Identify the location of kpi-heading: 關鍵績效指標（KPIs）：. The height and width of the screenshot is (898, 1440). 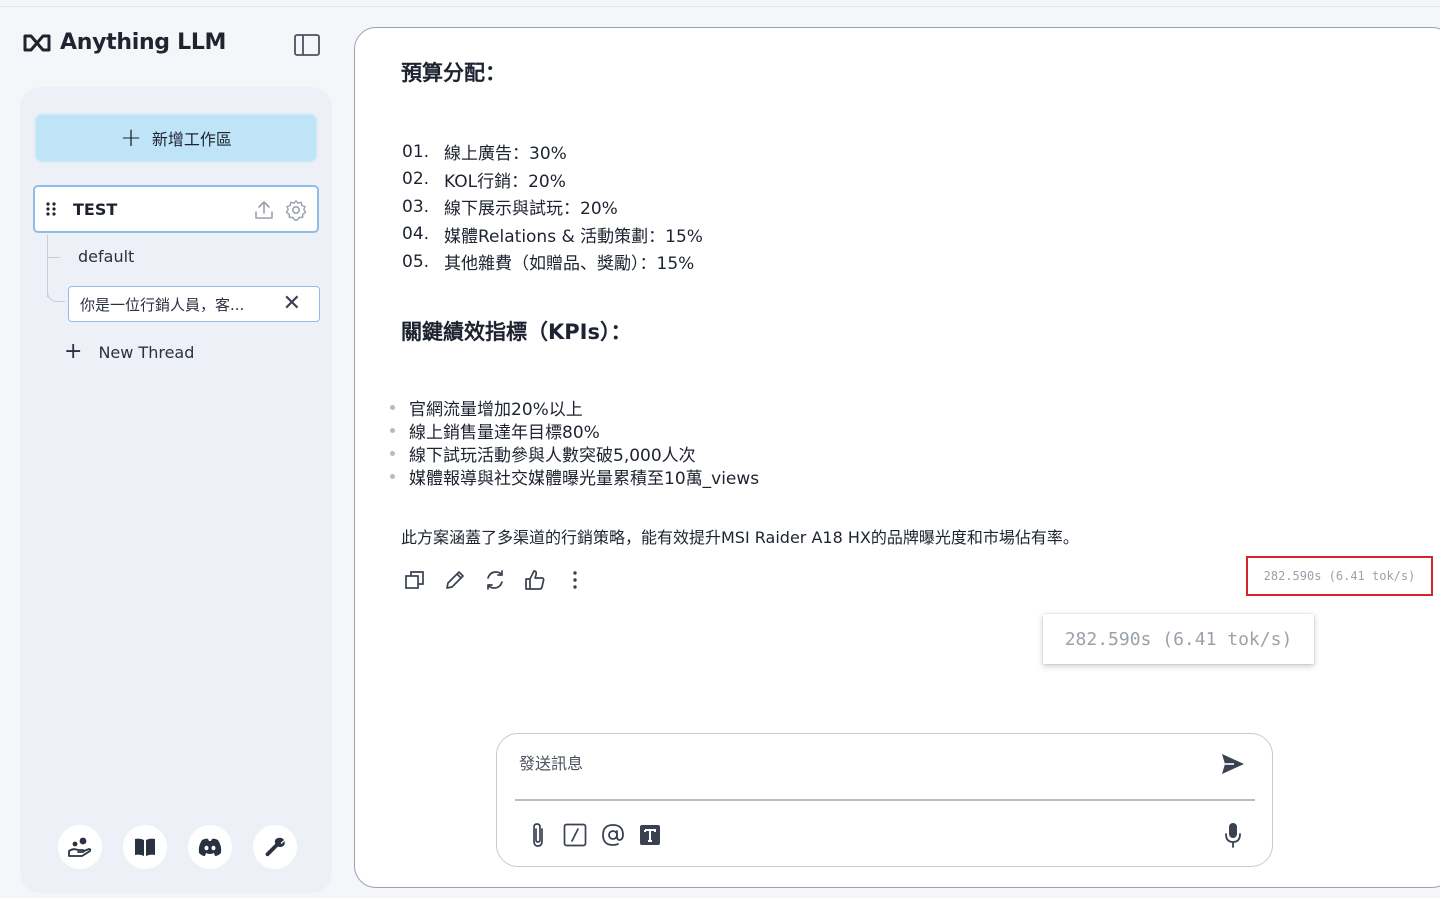
(516, 332).